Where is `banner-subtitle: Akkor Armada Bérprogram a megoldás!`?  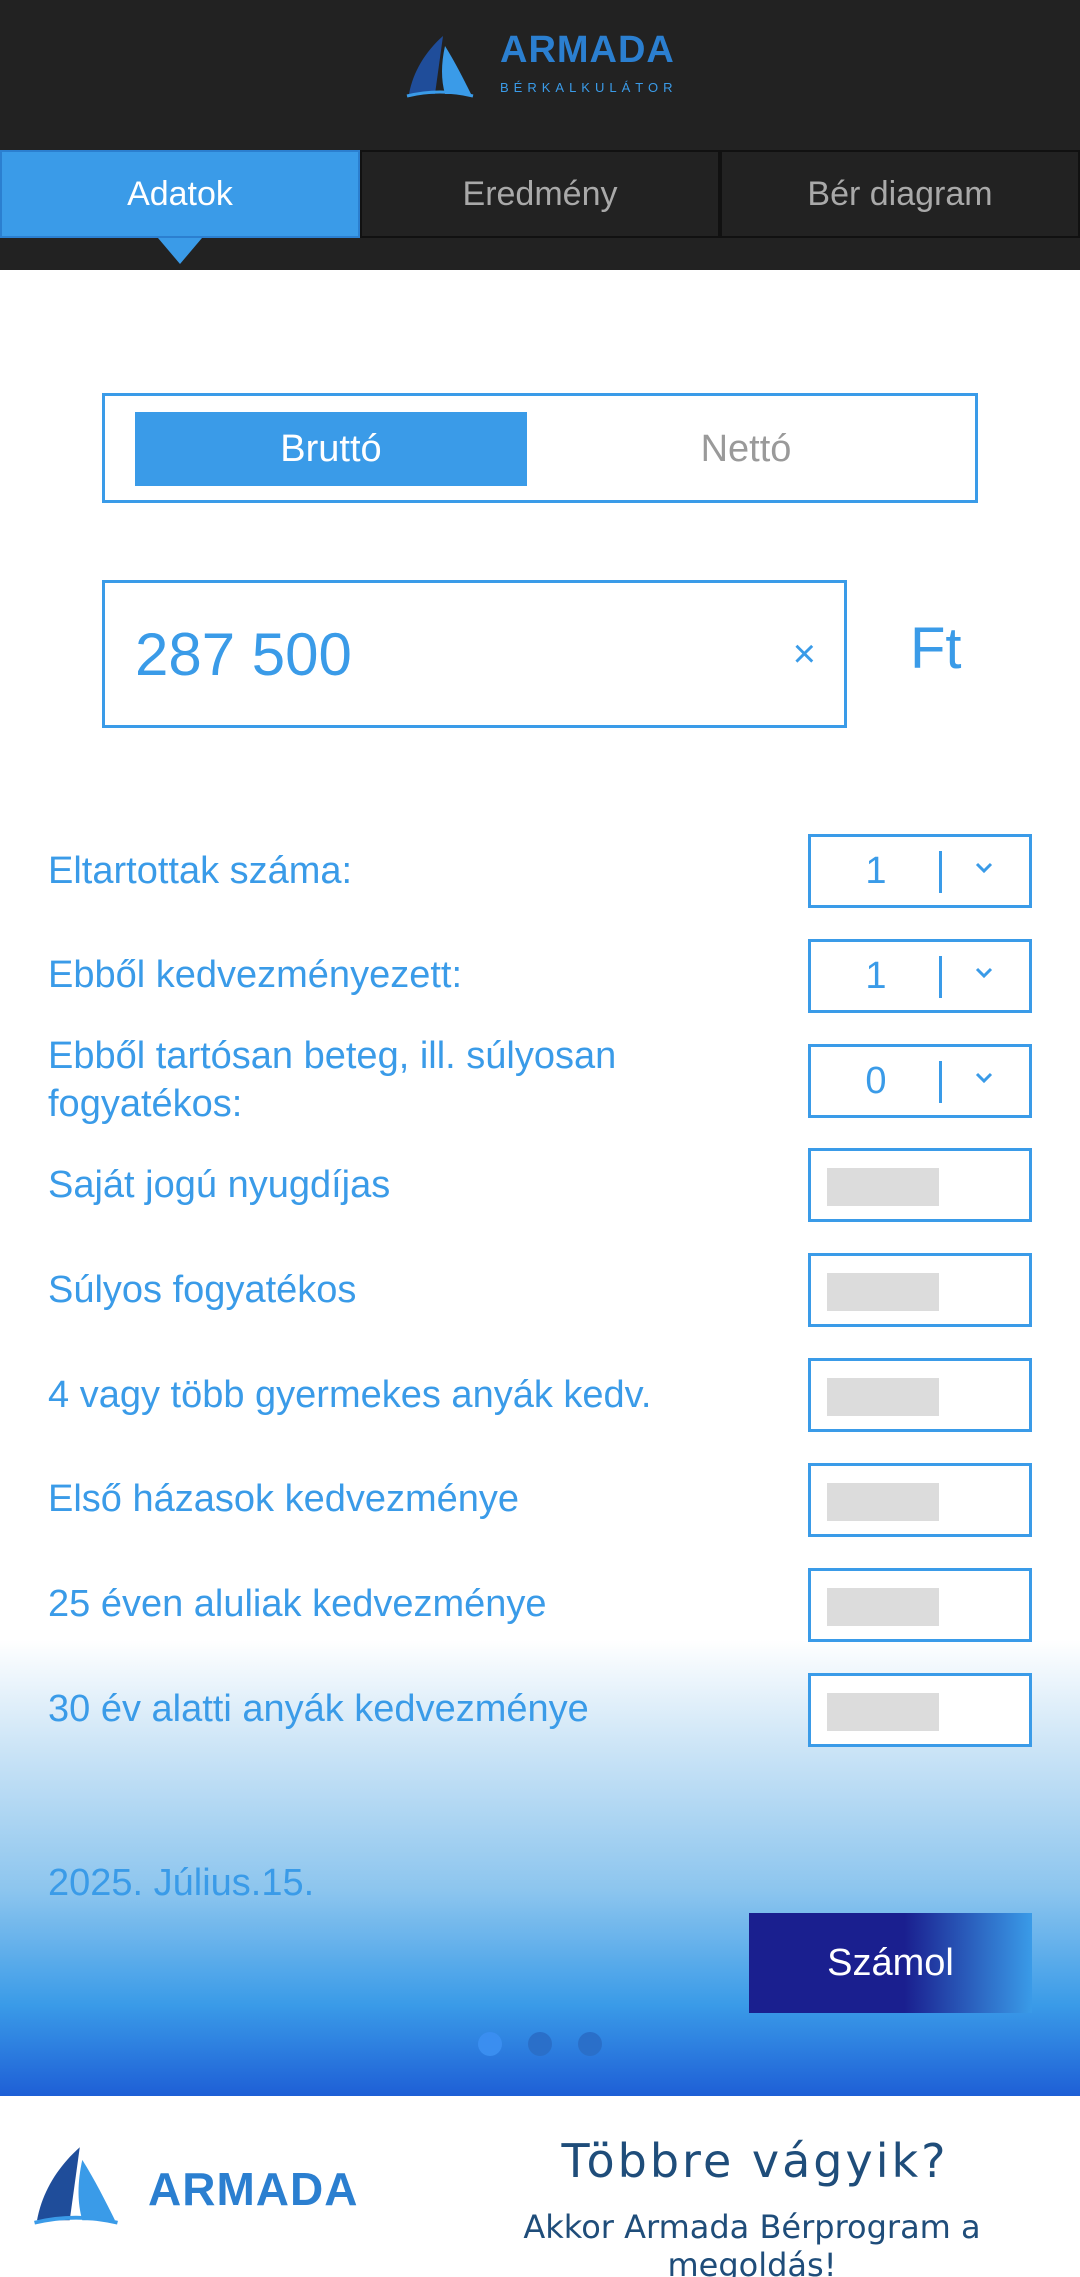
banner-subtitle: Akkor Armada Bérprogram a megoldás! is located at coordinates (752, 2242).